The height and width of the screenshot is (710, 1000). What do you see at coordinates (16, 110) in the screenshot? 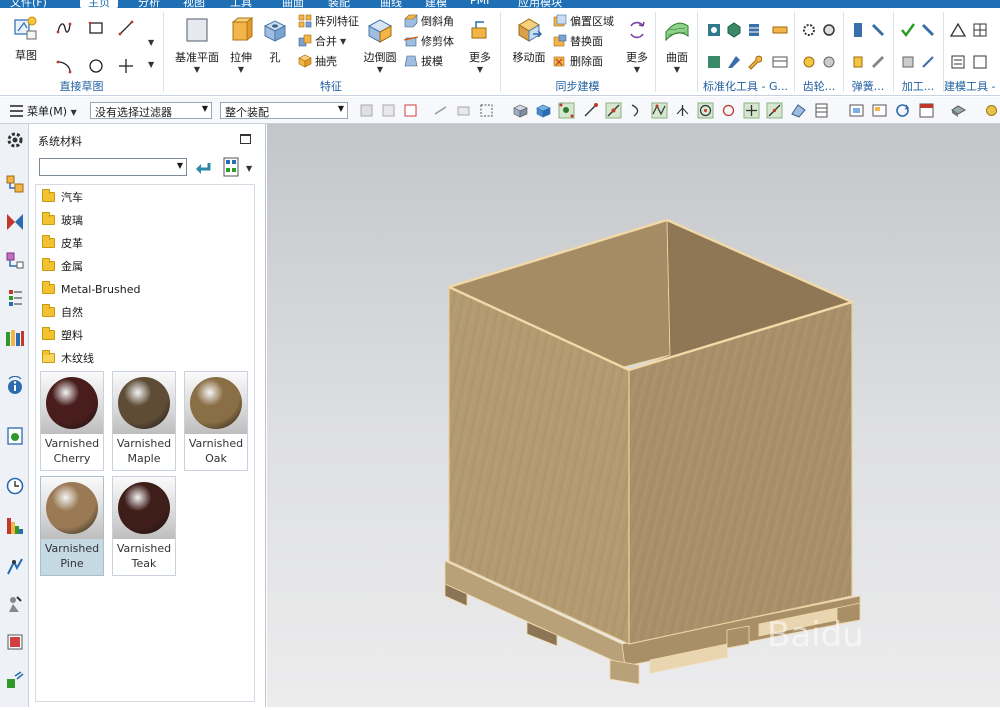
I see `menu-icon` at bounding box center [16, 110].